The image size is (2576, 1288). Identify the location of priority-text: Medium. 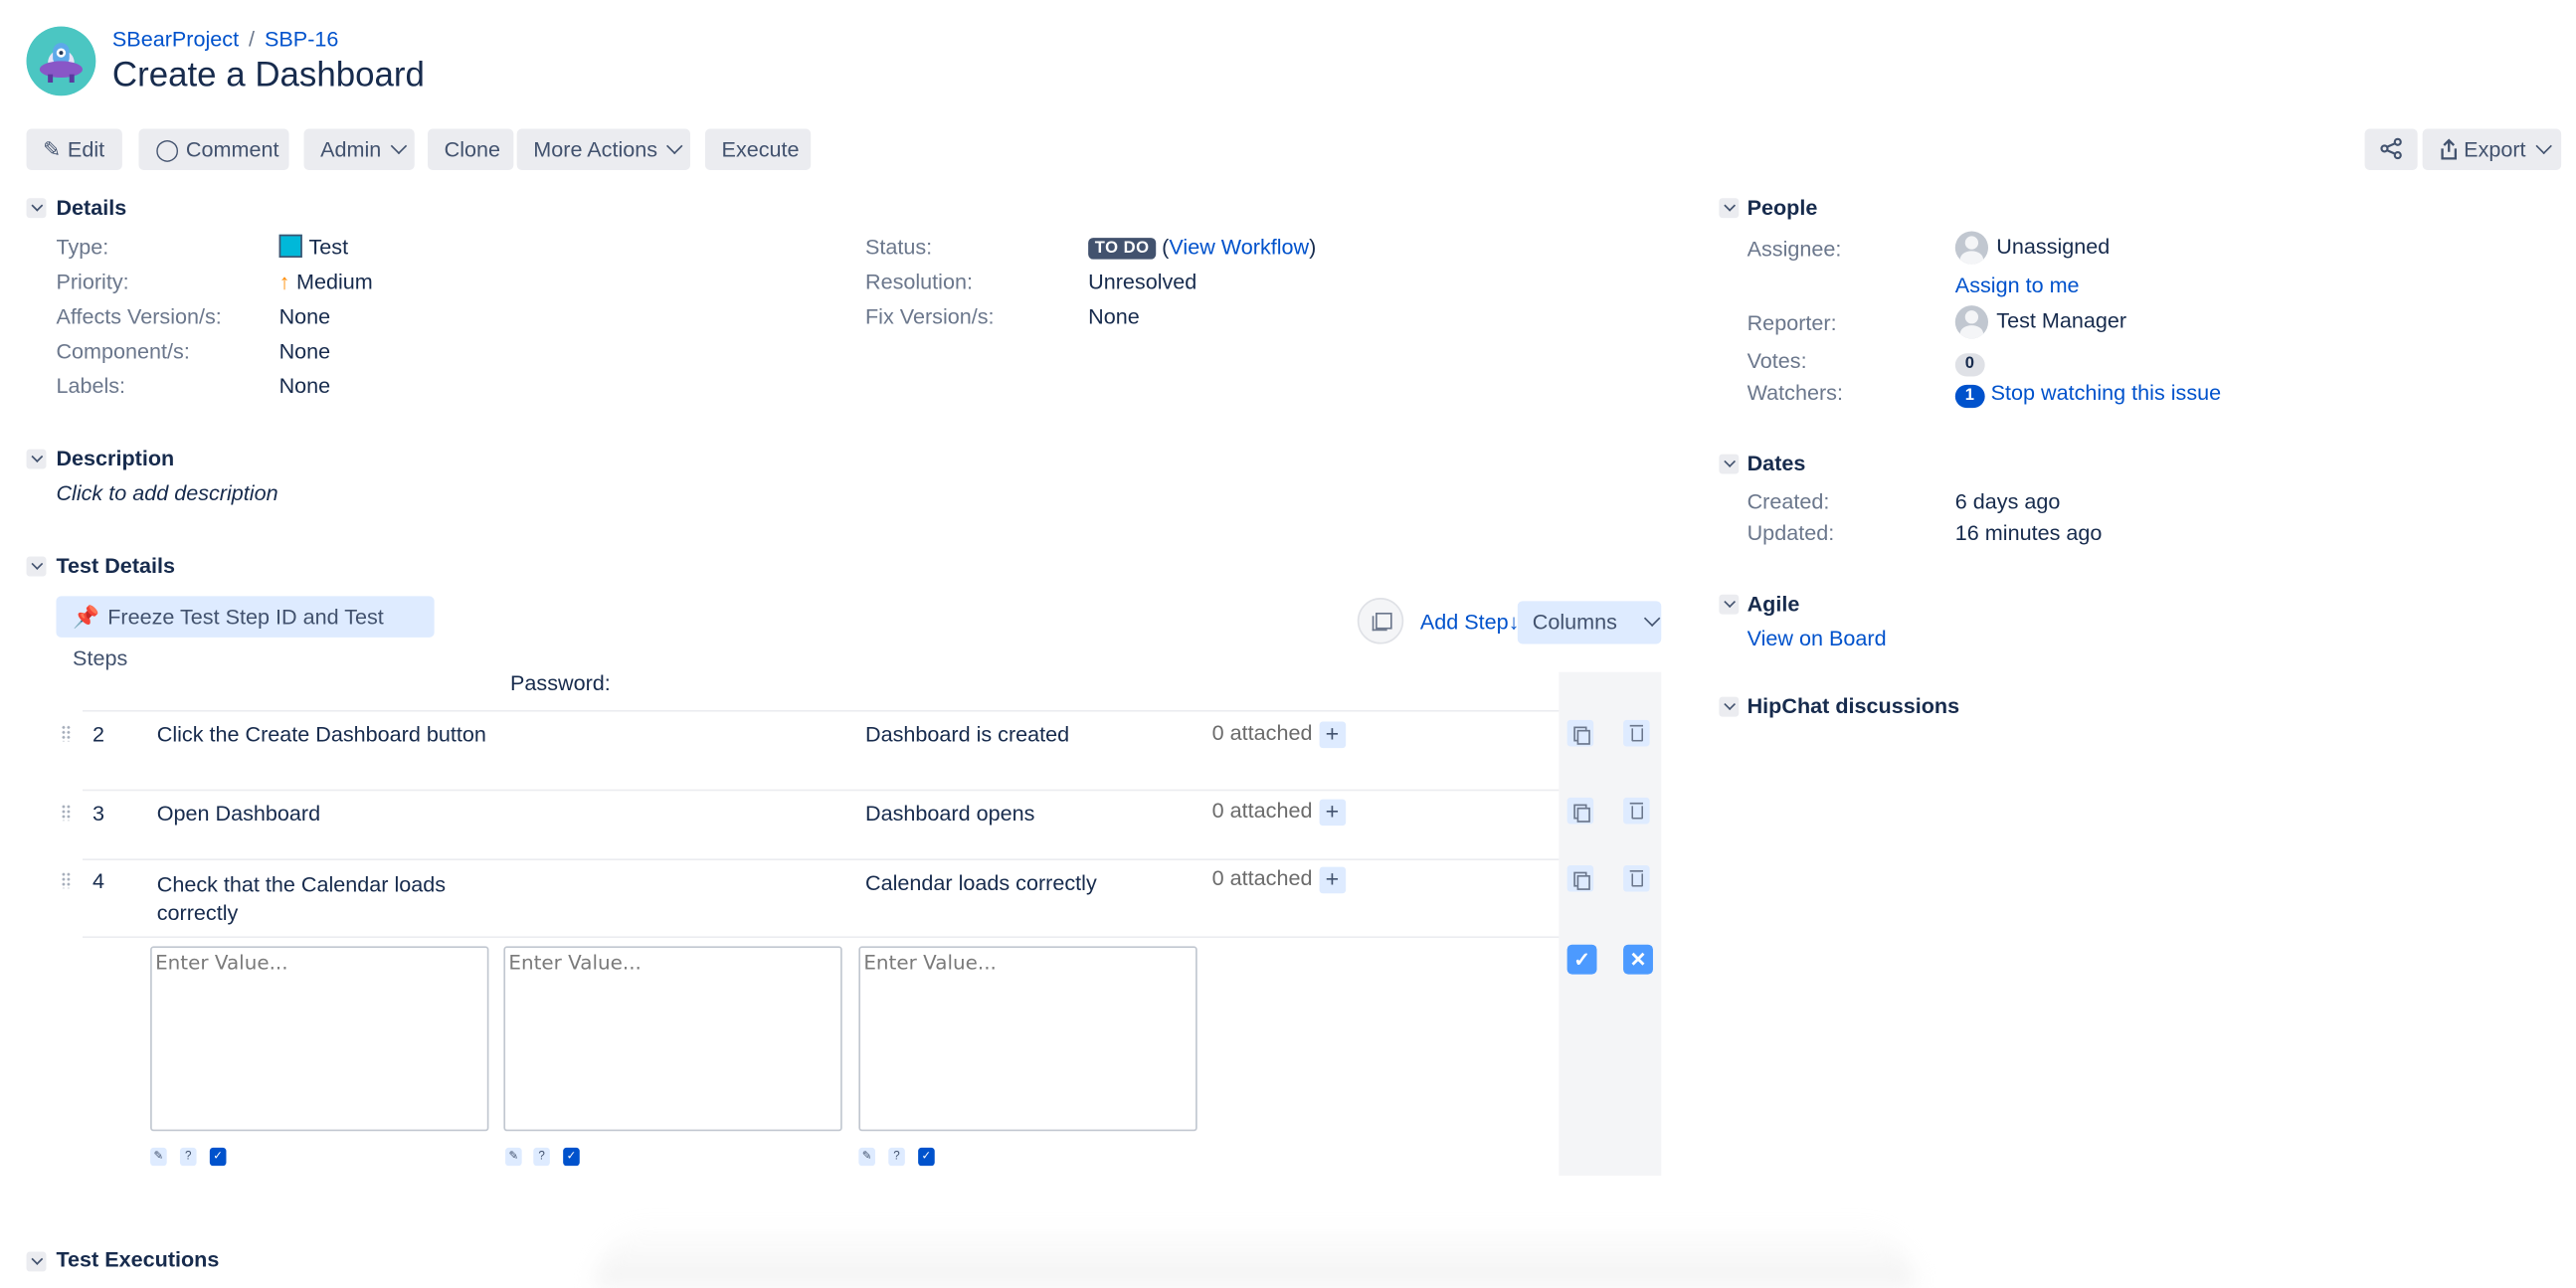
(334, 281).